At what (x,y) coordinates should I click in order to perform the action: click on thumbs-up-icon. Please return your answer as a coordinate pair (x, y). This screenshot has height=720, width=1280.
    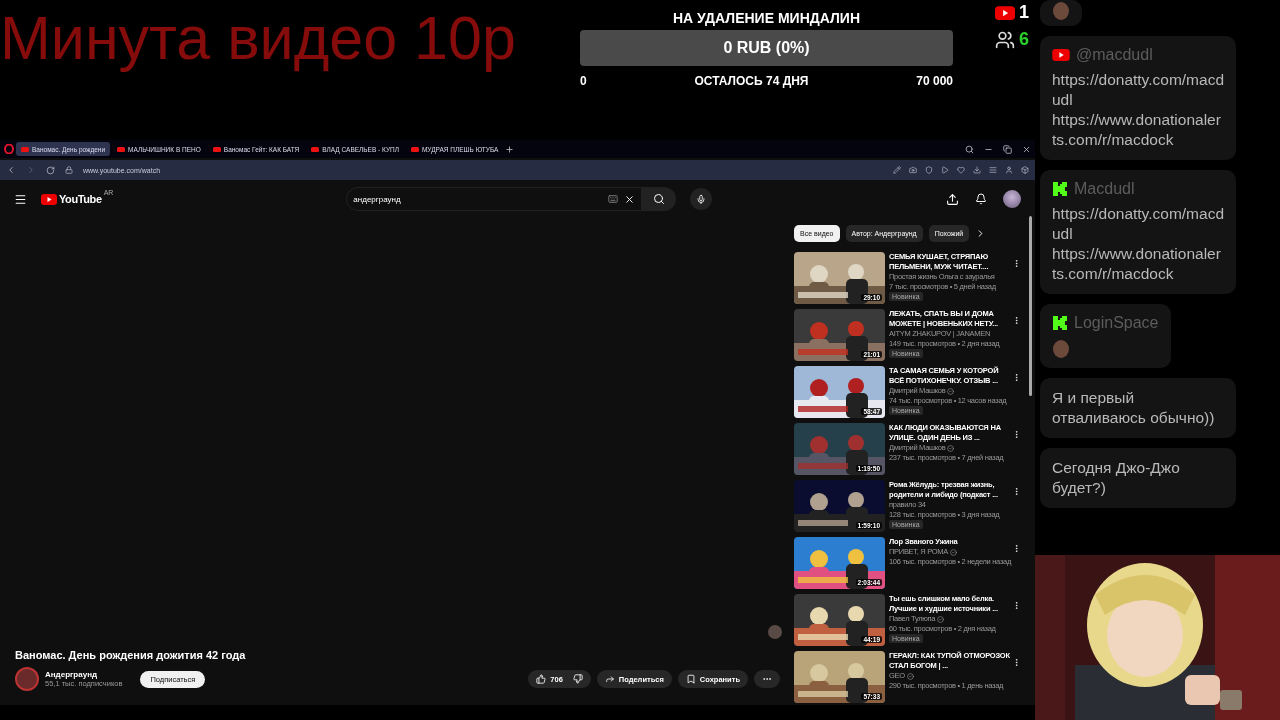
    Looking at the image, I should click on (541, 679).